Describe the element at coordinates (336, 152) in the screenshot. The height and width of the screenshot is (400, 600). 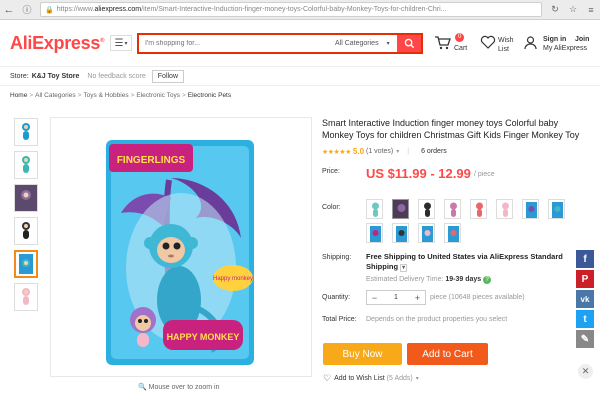
I see `rating-stars: ★★★★★` at that location.